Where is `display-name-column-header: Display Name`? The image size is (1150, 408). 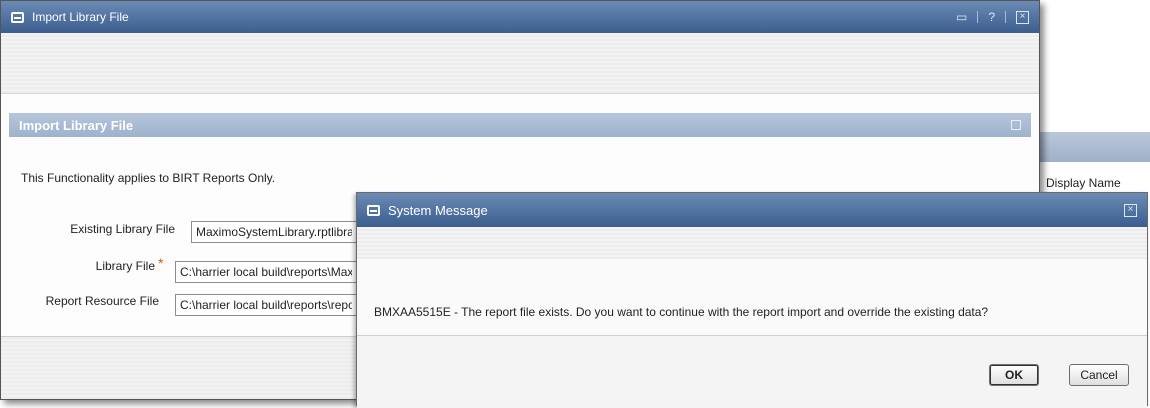
display-name-column-header: Display Name is located at coordinates (1083, 183).